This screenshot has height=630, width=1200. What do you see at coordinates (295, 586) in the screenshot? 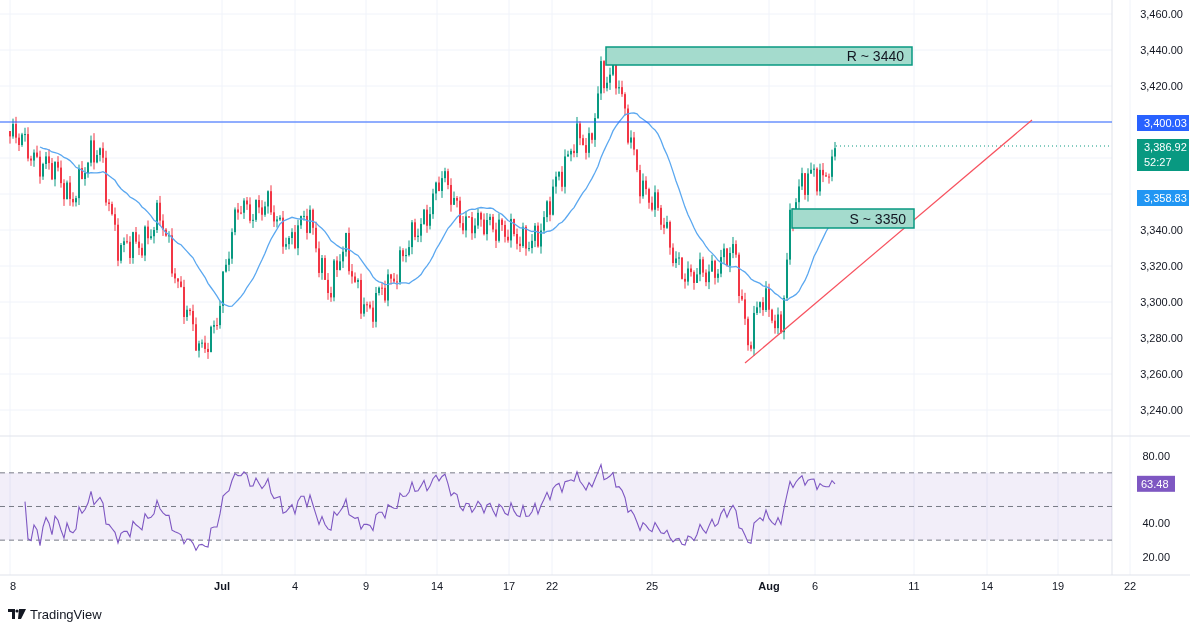
I see `time-axis-label: 4` at bounding box center [295, 586].